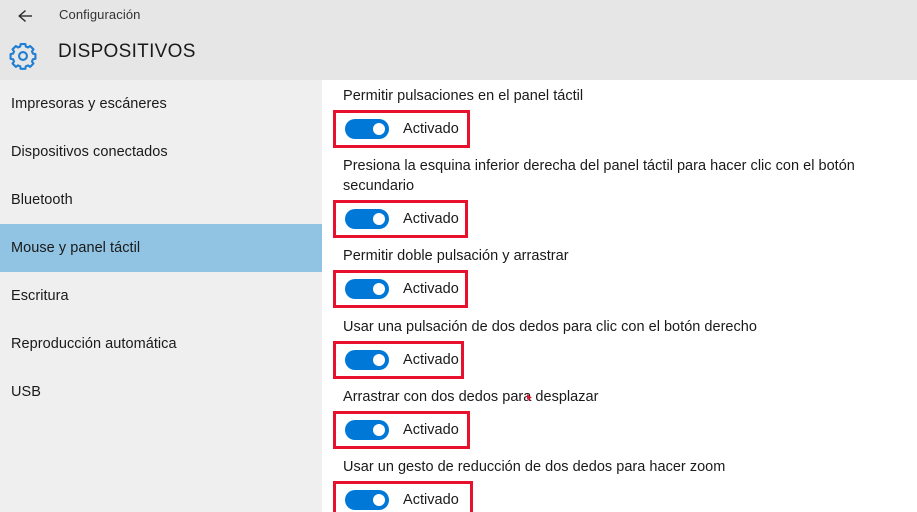 This screenshot has height=512, width=917. What do you see at coordinates (127, 51) in the screenshot?
I see `page-title: DISPOSITIVOS` at bounding box center [127, 51].